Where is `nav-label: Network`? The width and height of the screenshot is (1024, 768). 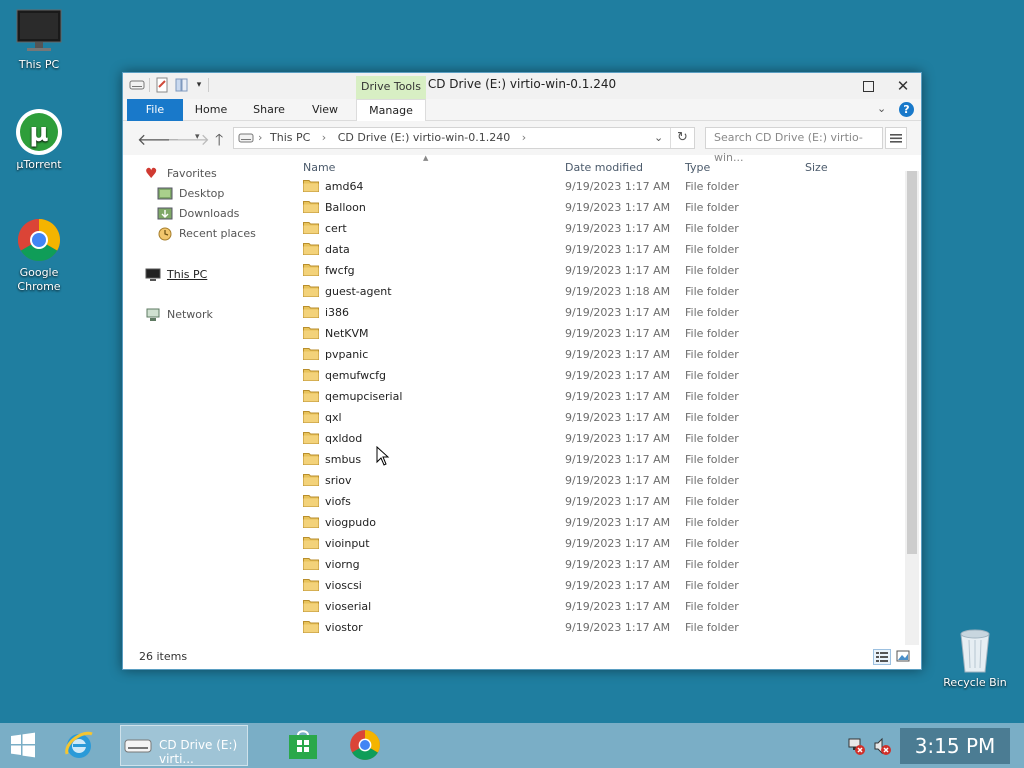 nav-label: Network is located at coordinates (190, 314).